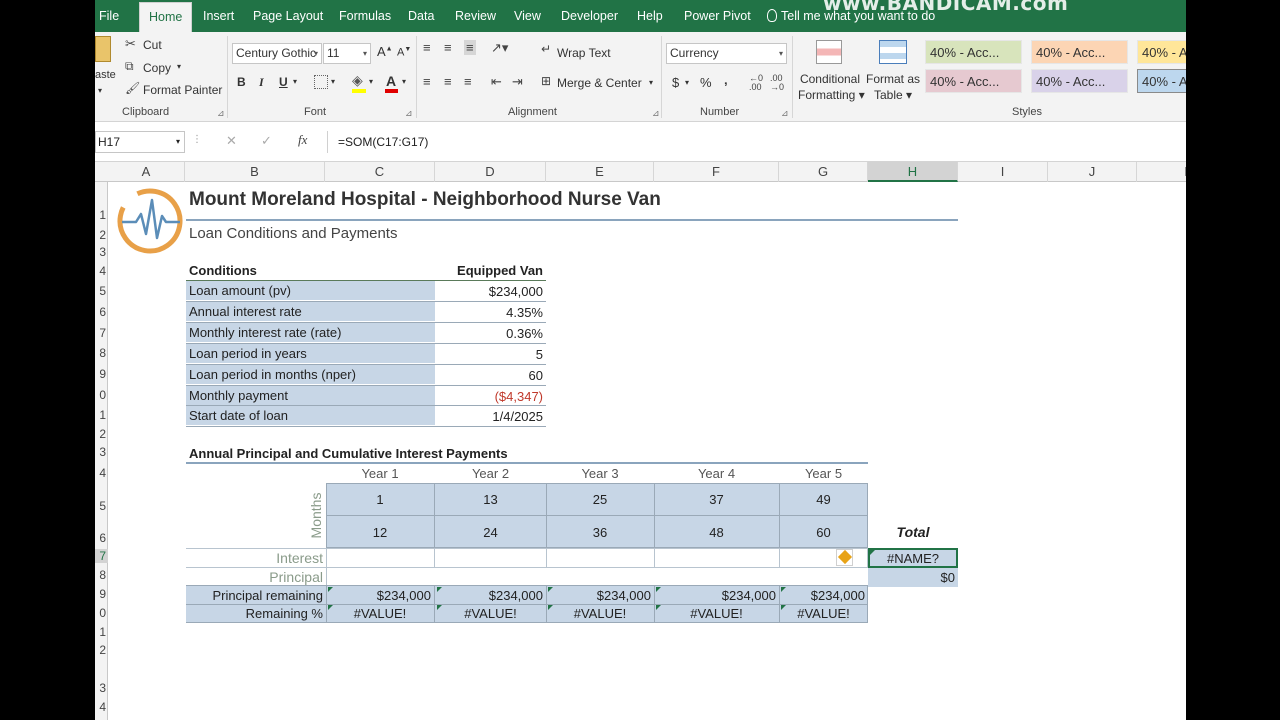 The width and height of the screenshot is (1280, 720). Describe the element at coordinates (310, 290) in the screenshot. I see `condition-label: Loan amount (pv)` at that location.